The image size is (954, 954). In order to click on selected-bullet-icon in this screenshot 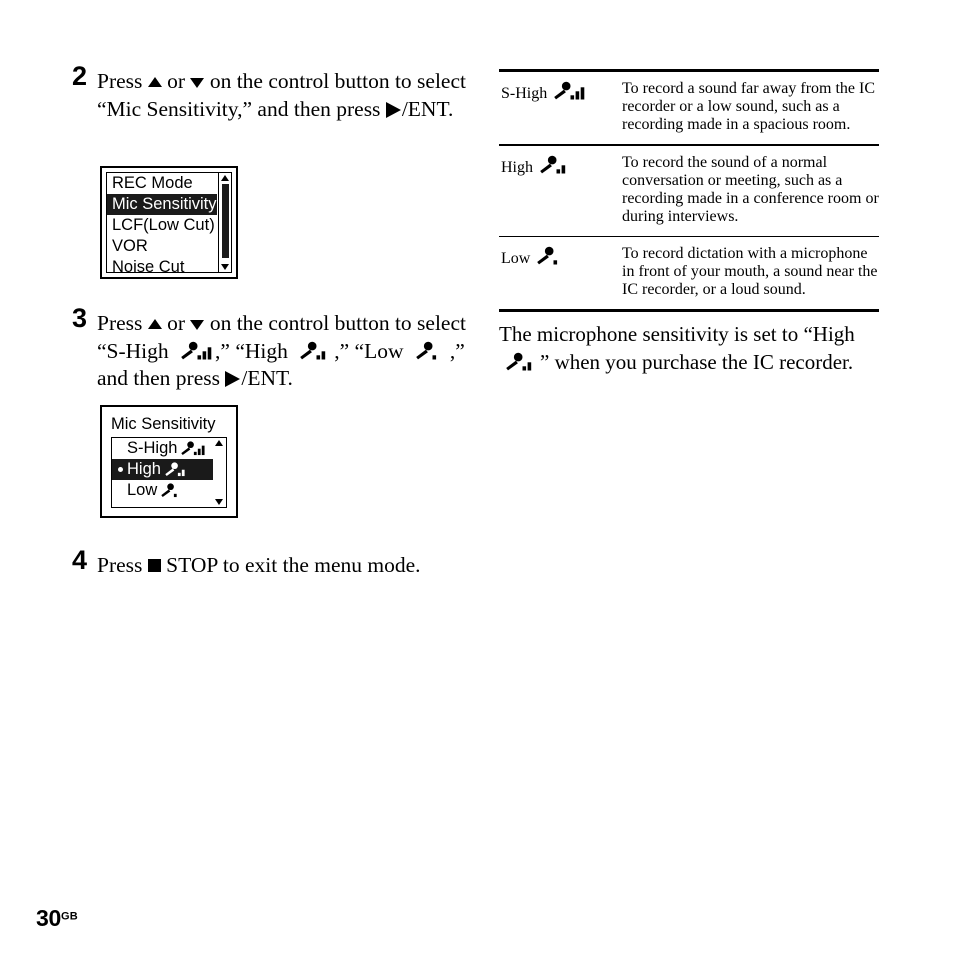, I will do `click(120, 469)`.